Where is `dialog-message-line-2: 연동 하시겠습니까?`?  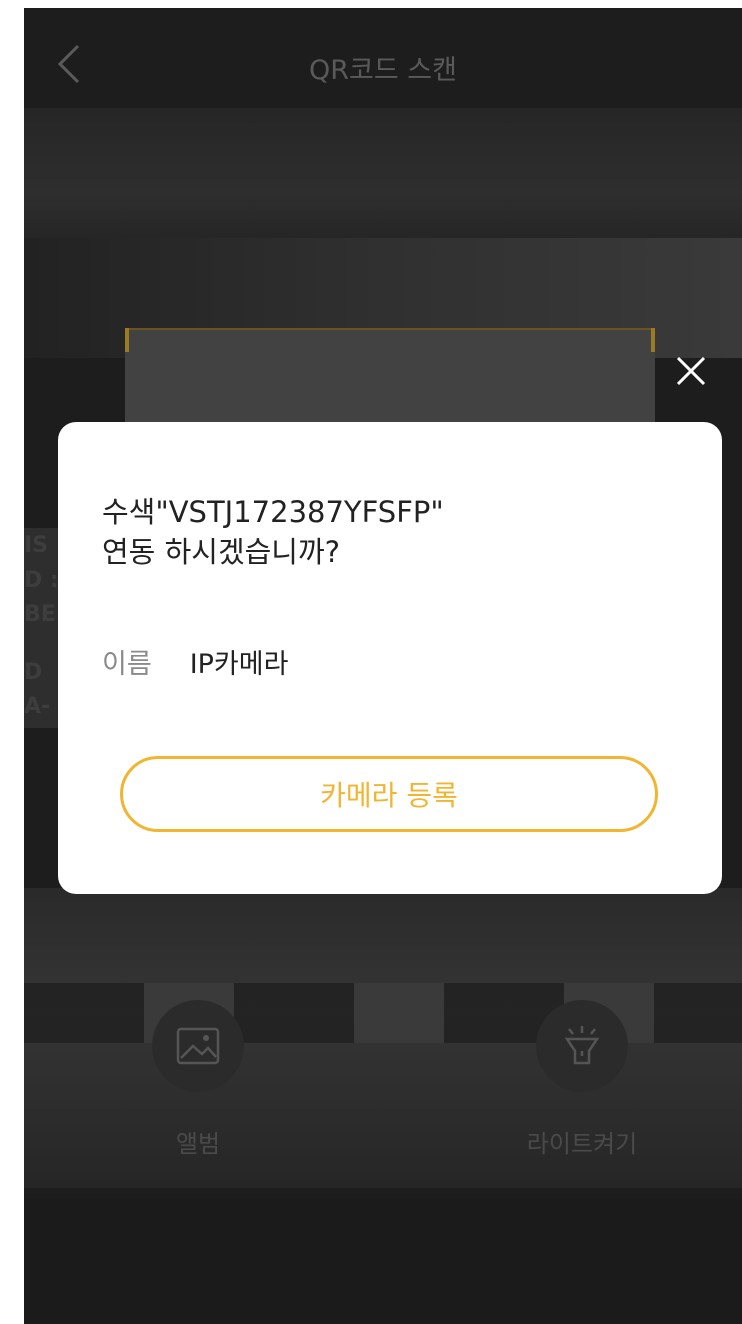
dialog-message-line-2: 연동 하시겠습니까? is located at coordinates (221, 552).